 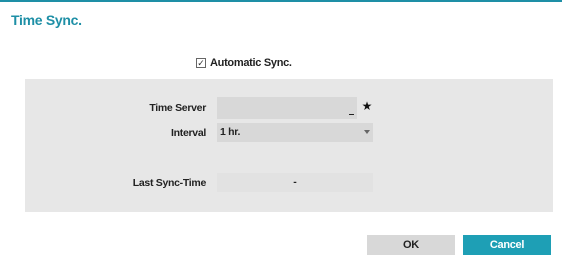 What do you see at coordinates (351, 114) in the screenshot?
I see `text-cursor` at bounding box center [351, 114].